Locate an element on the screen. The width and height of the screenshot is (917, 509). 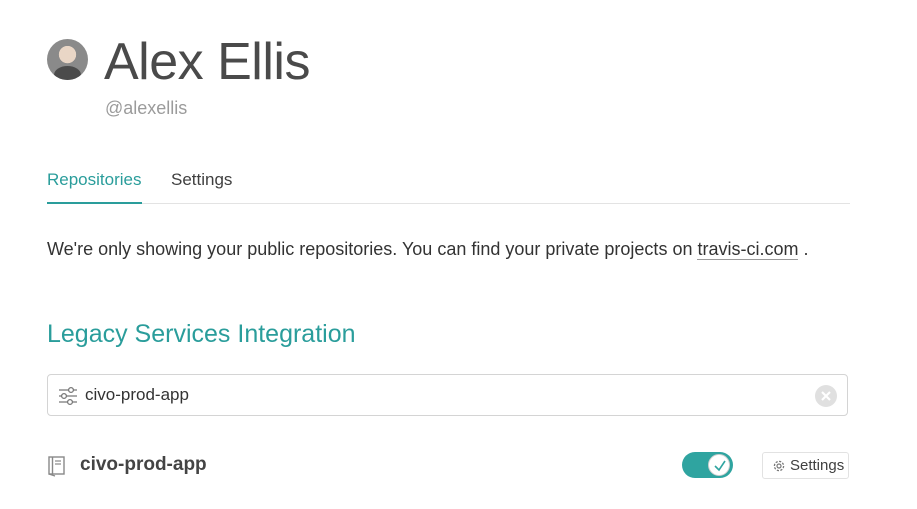
toggle-knob is located at coordinates (719, 465).